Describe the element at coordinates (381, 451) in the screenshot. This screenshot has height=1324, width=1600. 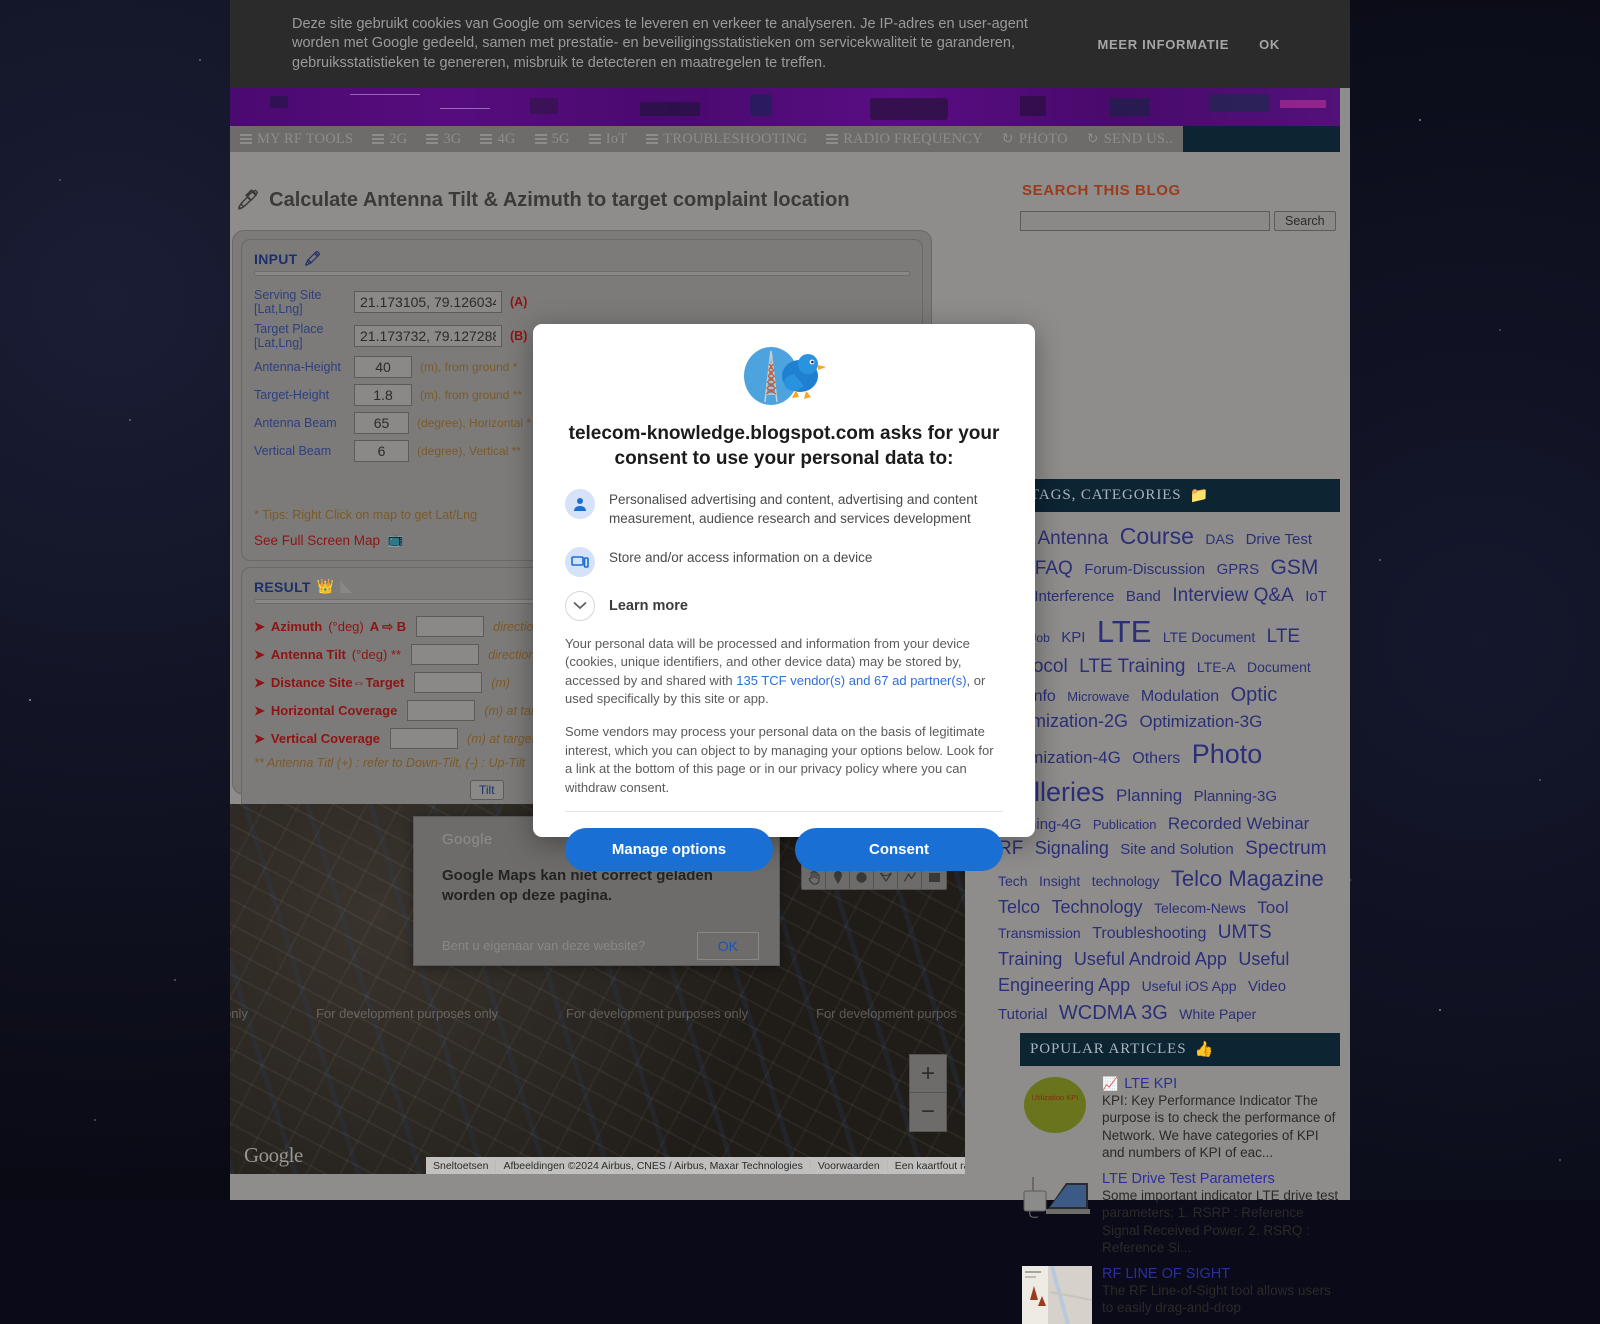
I see `vertical-beam-input` at that location.